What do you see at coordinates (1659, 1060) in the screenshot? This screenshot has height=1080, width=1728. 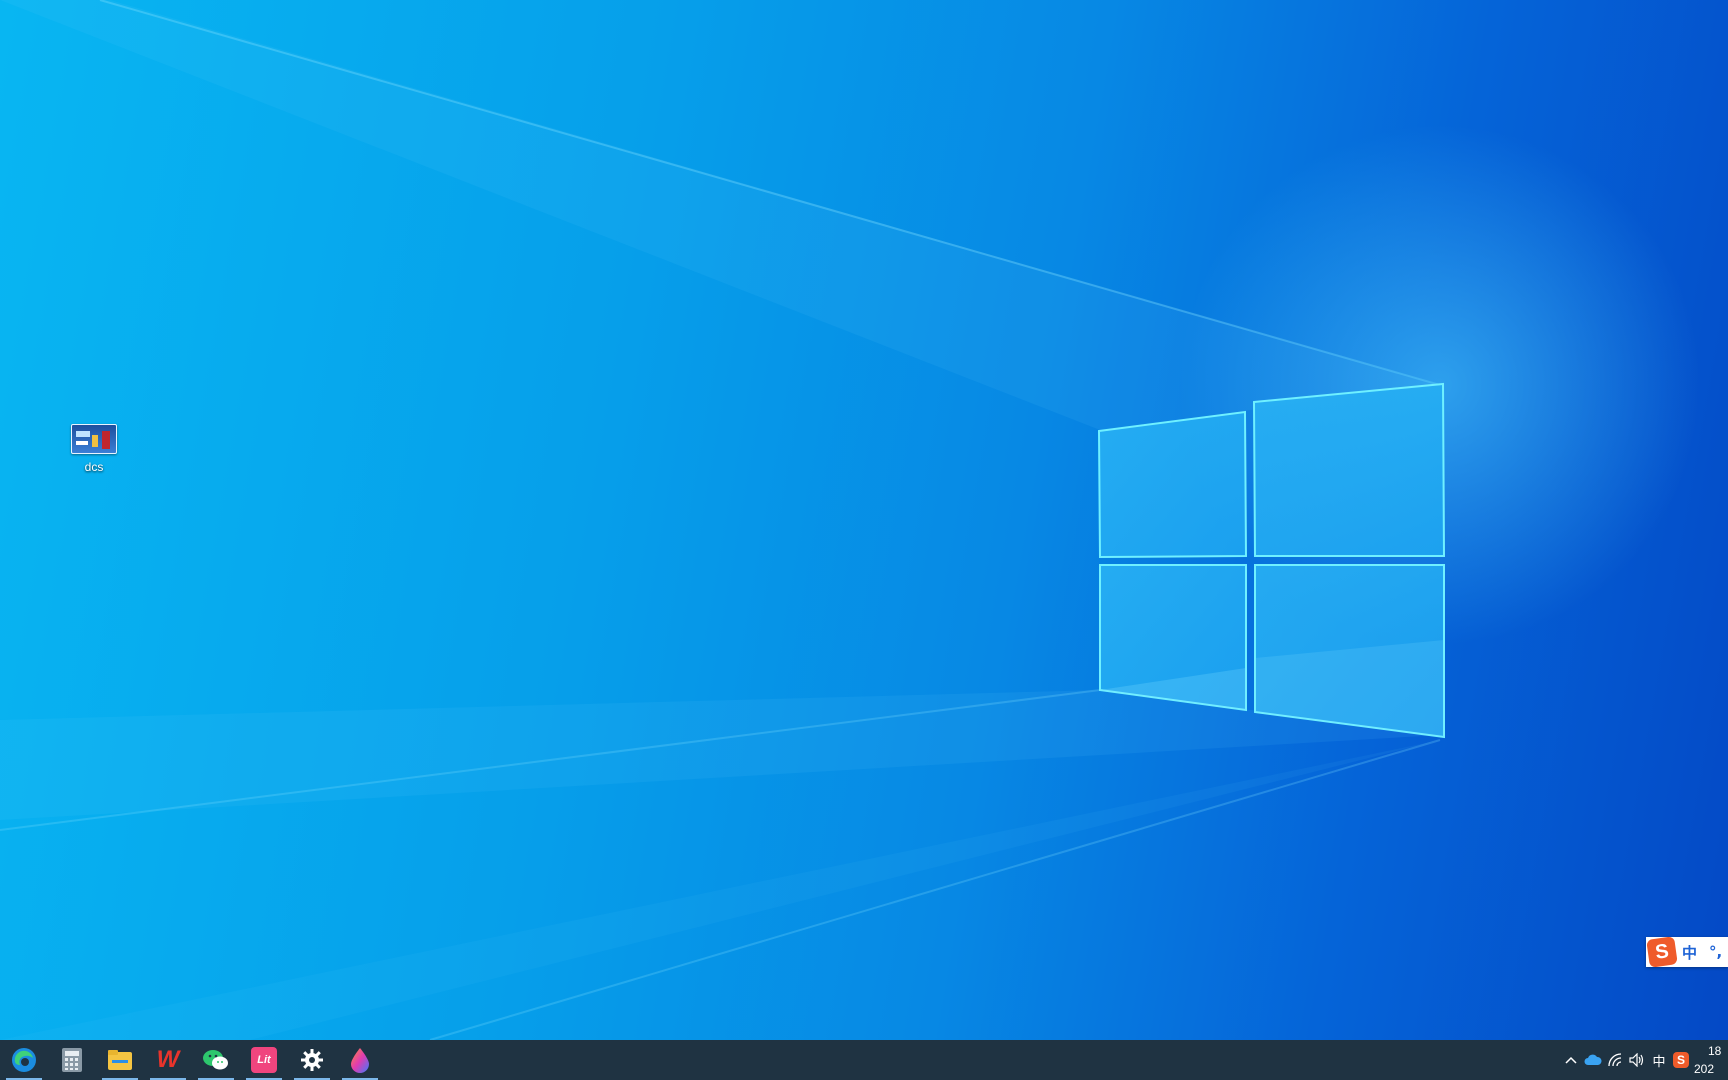 I see `ime-language-indicator: 中` at bounding box center [1659, 1060].